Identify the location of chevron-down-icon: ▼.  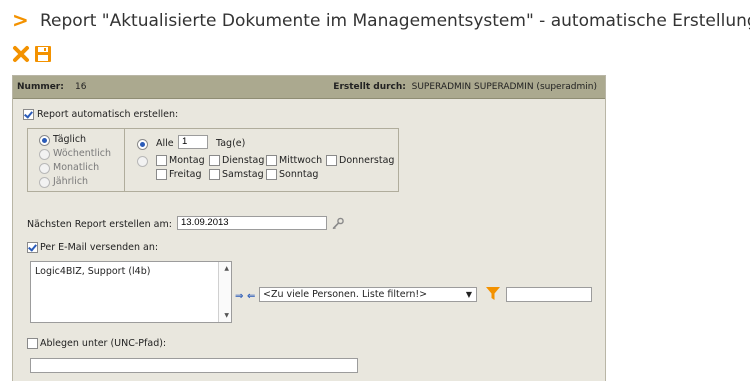
(468, 294).